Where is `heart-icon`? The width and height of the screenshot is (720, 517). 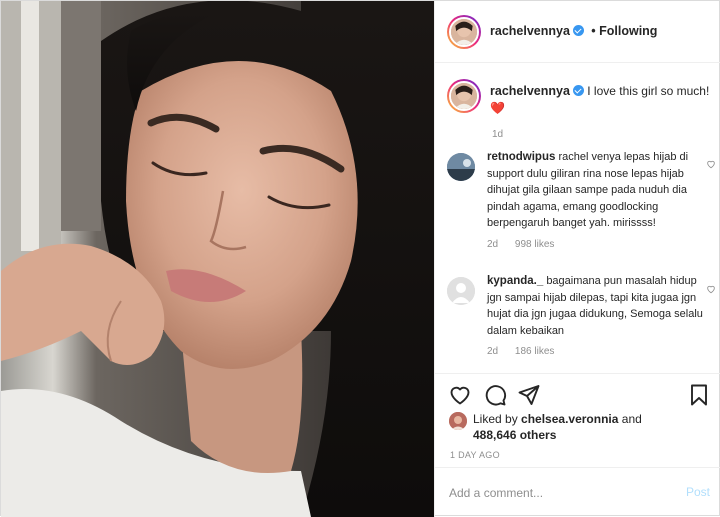 heart-icon is located at coordinates (460, 395).